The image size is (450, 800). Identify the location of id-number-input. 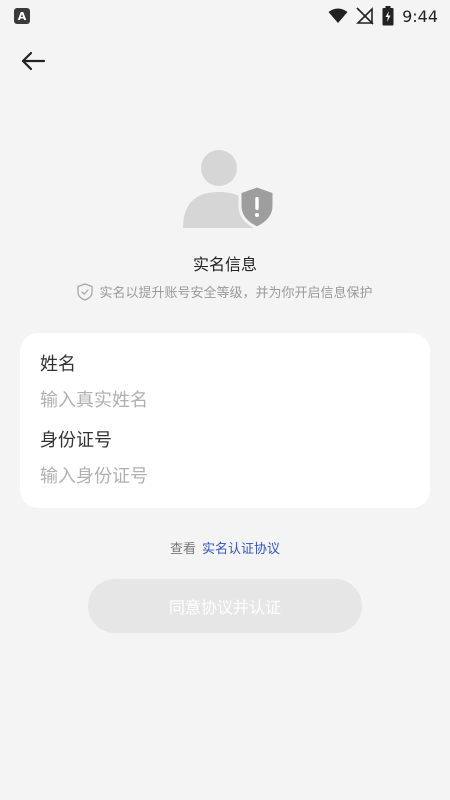
(225, 476).